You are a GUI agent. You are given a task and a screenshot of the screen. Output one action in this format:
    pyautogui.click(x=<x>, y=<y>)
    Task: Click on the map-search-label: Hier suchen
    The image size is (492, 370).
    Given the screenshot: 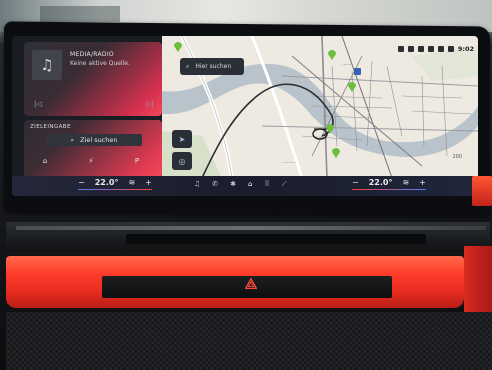 What is the action you would take?
    pyautogui.click(x=213, y=66)
    